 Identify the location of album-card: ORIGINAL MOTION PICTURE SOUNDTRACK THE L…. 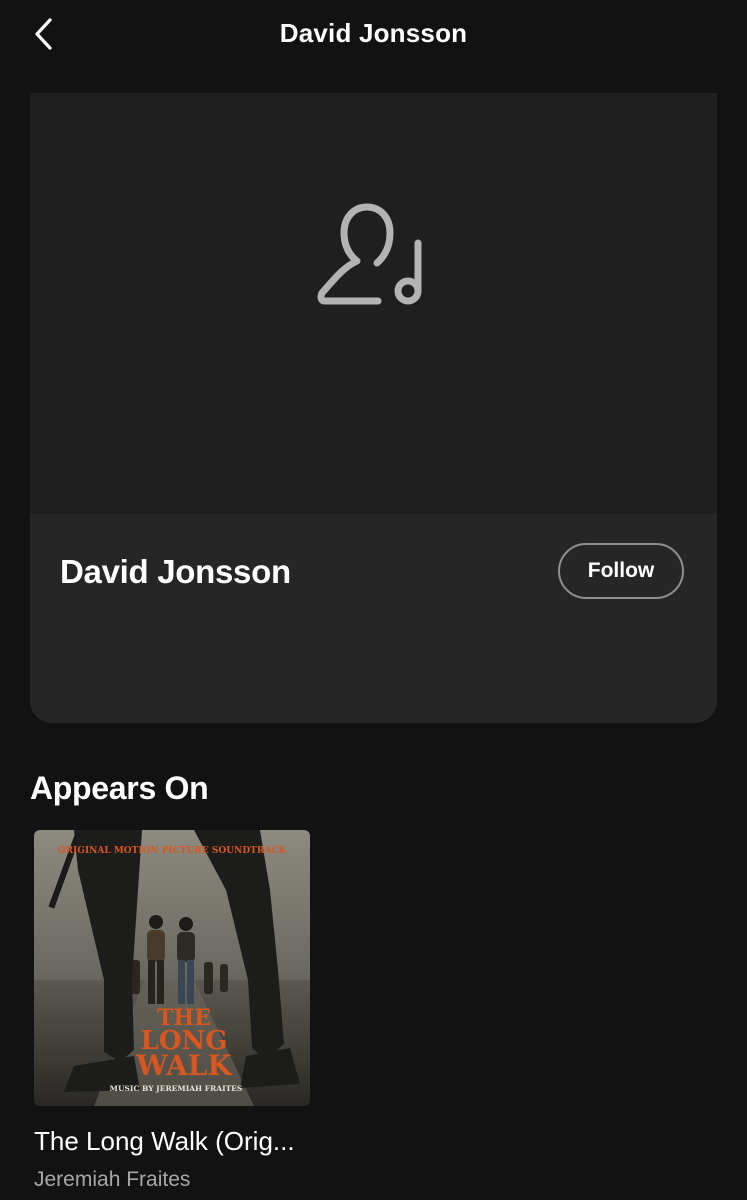
(174, 1010).